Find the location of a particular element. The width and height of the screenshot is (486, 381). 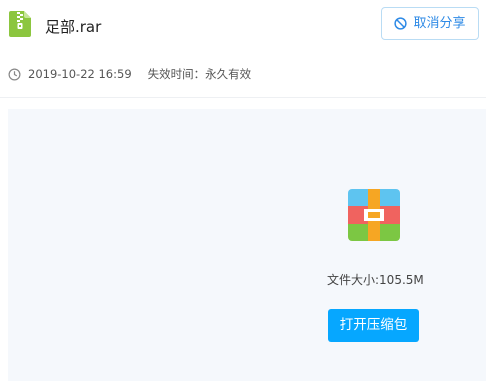

expiry-text: 失效时间：永久有效 is located at coordinates (199, 74).